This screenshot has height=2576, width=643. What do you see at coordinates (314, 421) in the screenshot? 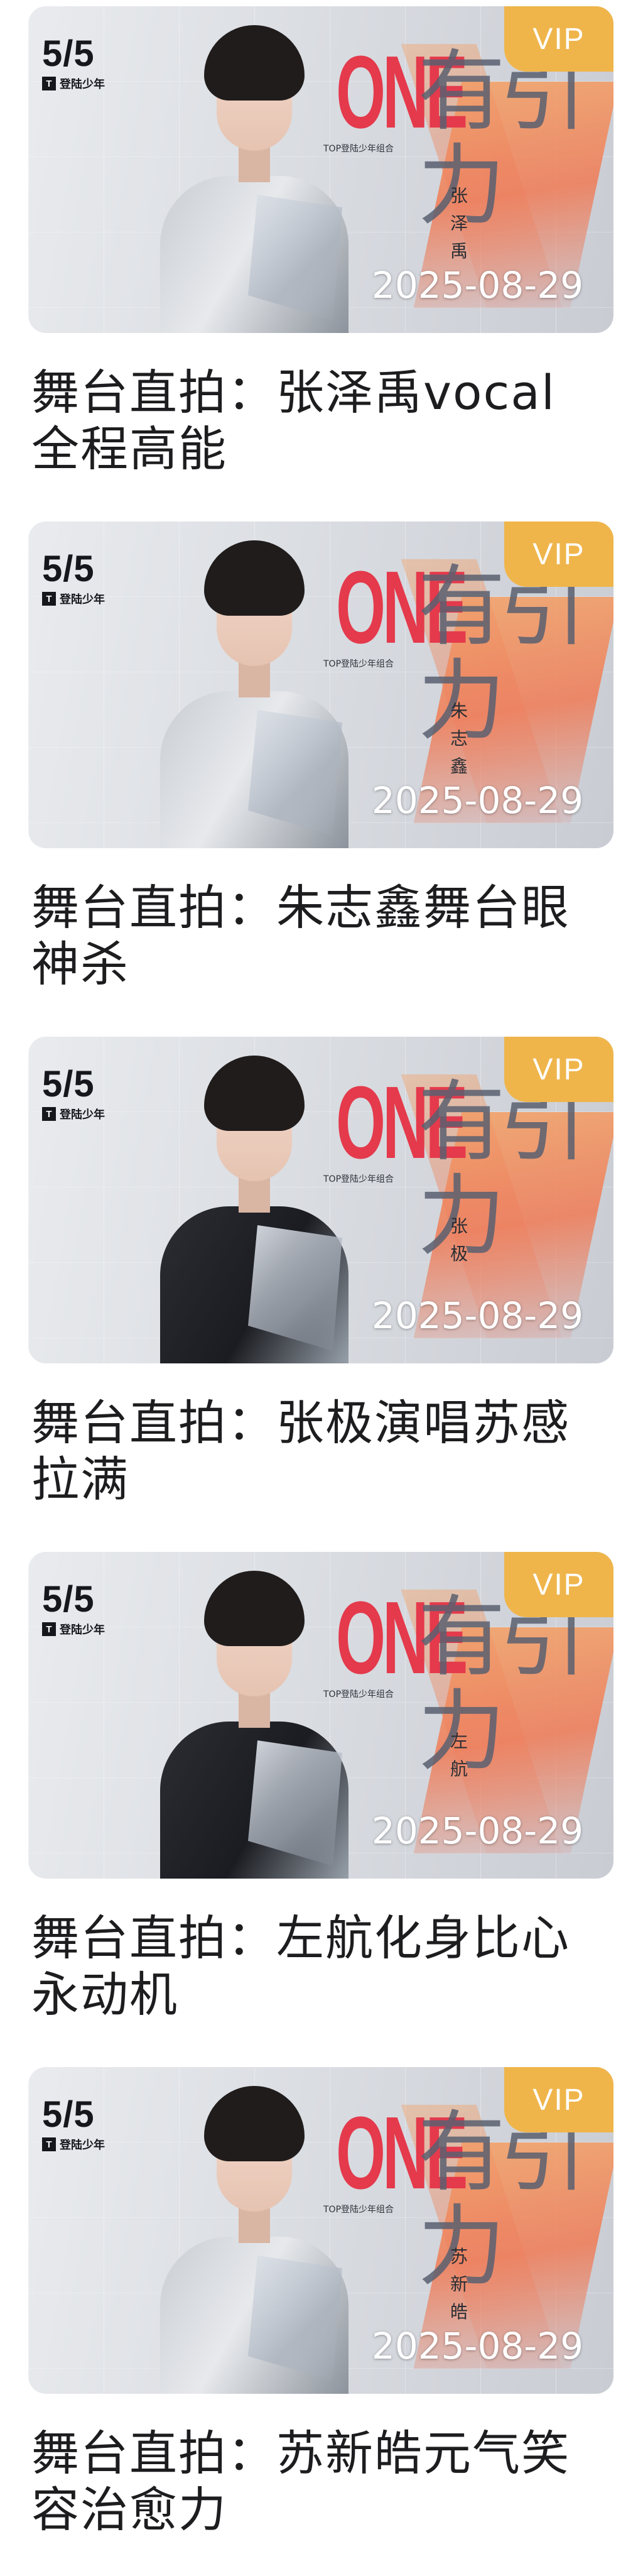
I see `video-title: 舞台直拍：张泽禹vocal全程高能` at bounding box center [314, 421].